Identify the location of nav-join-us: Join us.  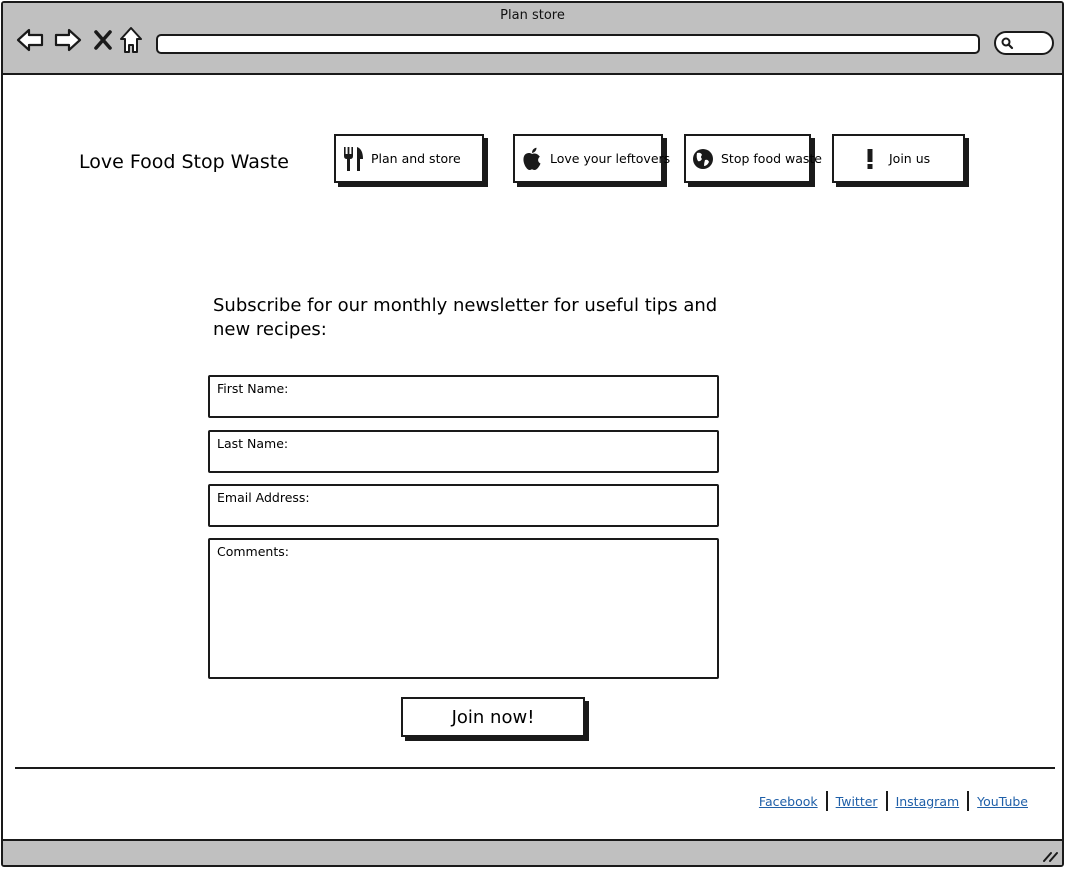
(898, 158).